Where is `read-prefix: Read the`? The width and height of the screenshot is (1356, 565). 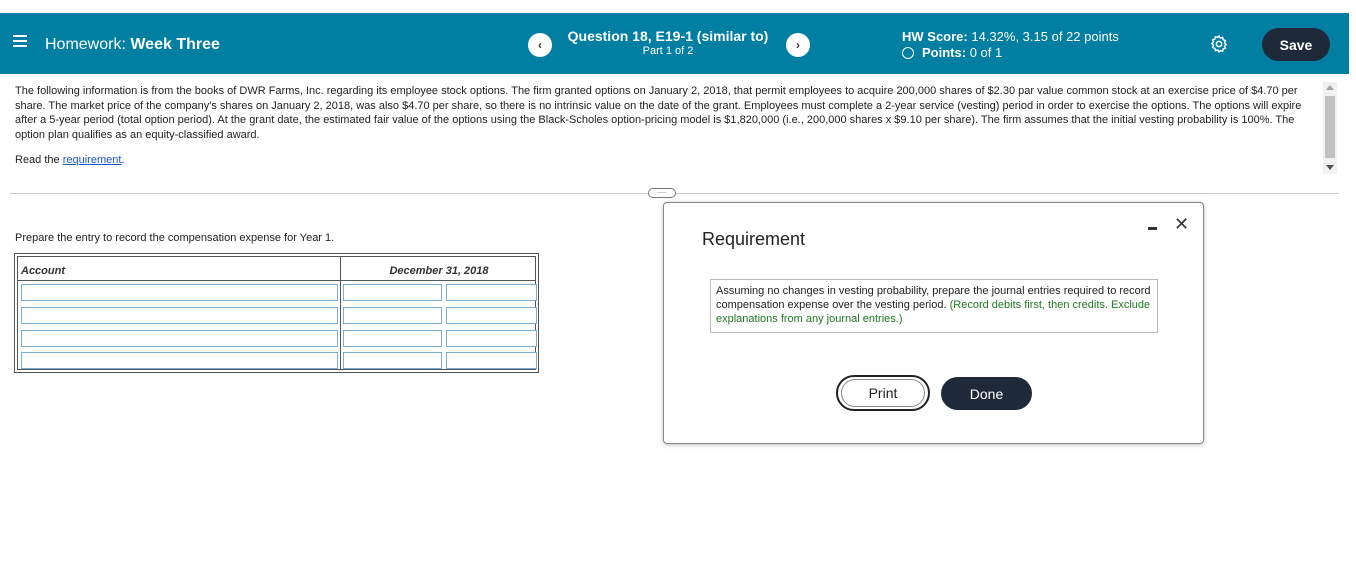
read-prefix: Read the is located at coordinates (39, 160).